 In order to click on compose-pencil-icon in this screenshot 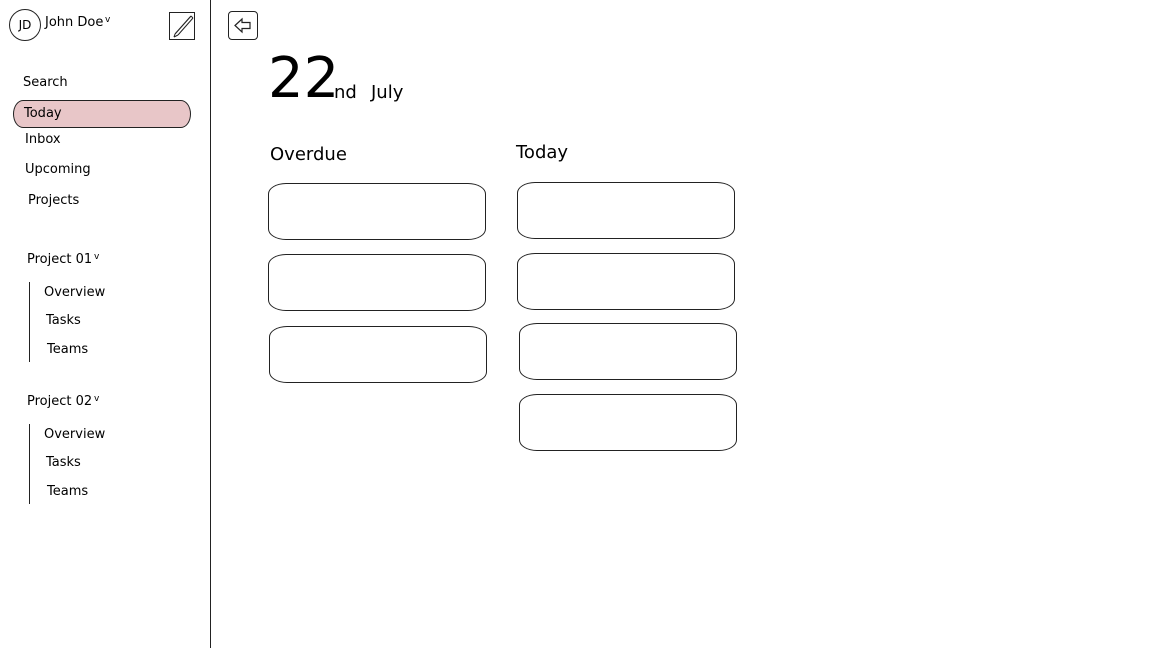, I will do `click(183, 26)`.